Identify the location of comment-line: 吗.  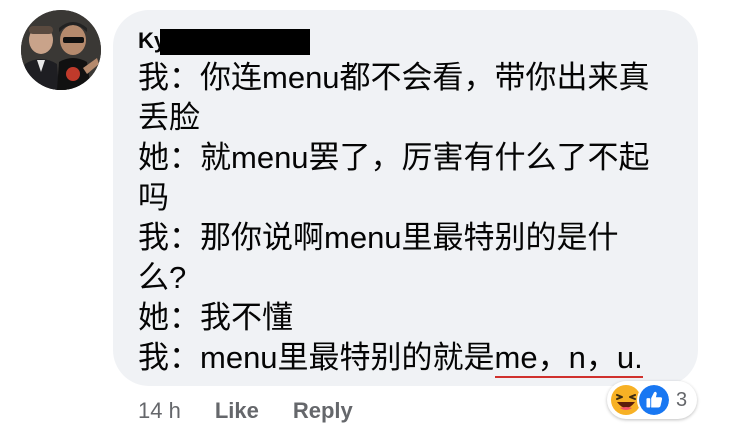
(153, 197).